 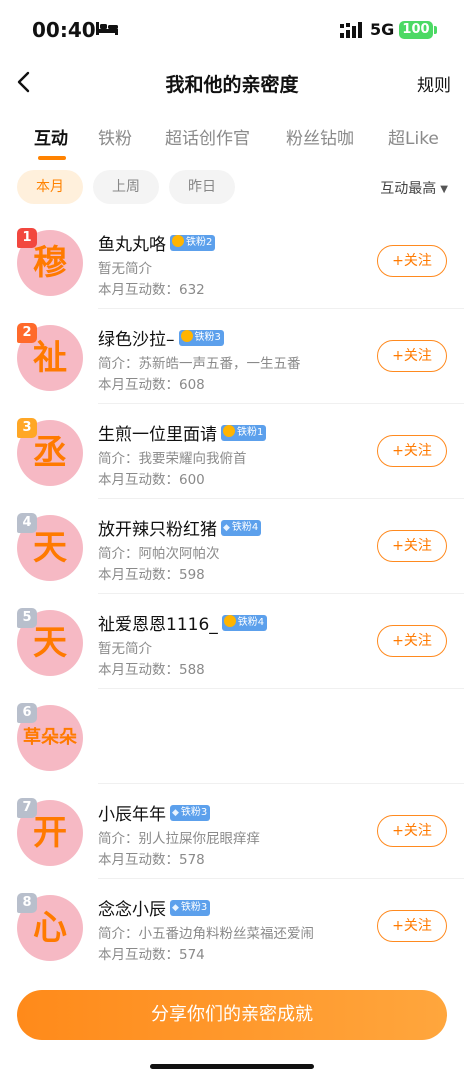 What do you see at coordinates (158, 625) in the screenshot?
I see `user-name: 祉爱恩恩1116_` at bounding box center [158, 625].